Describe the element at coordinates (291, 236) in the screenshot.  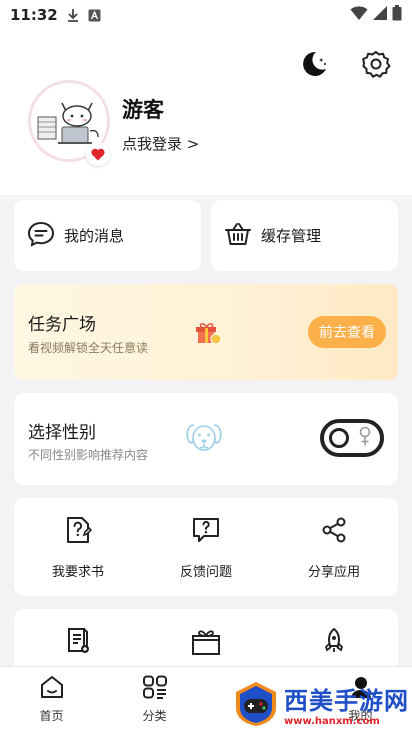
I see `cache-management-label: 缓存管理` at that location.